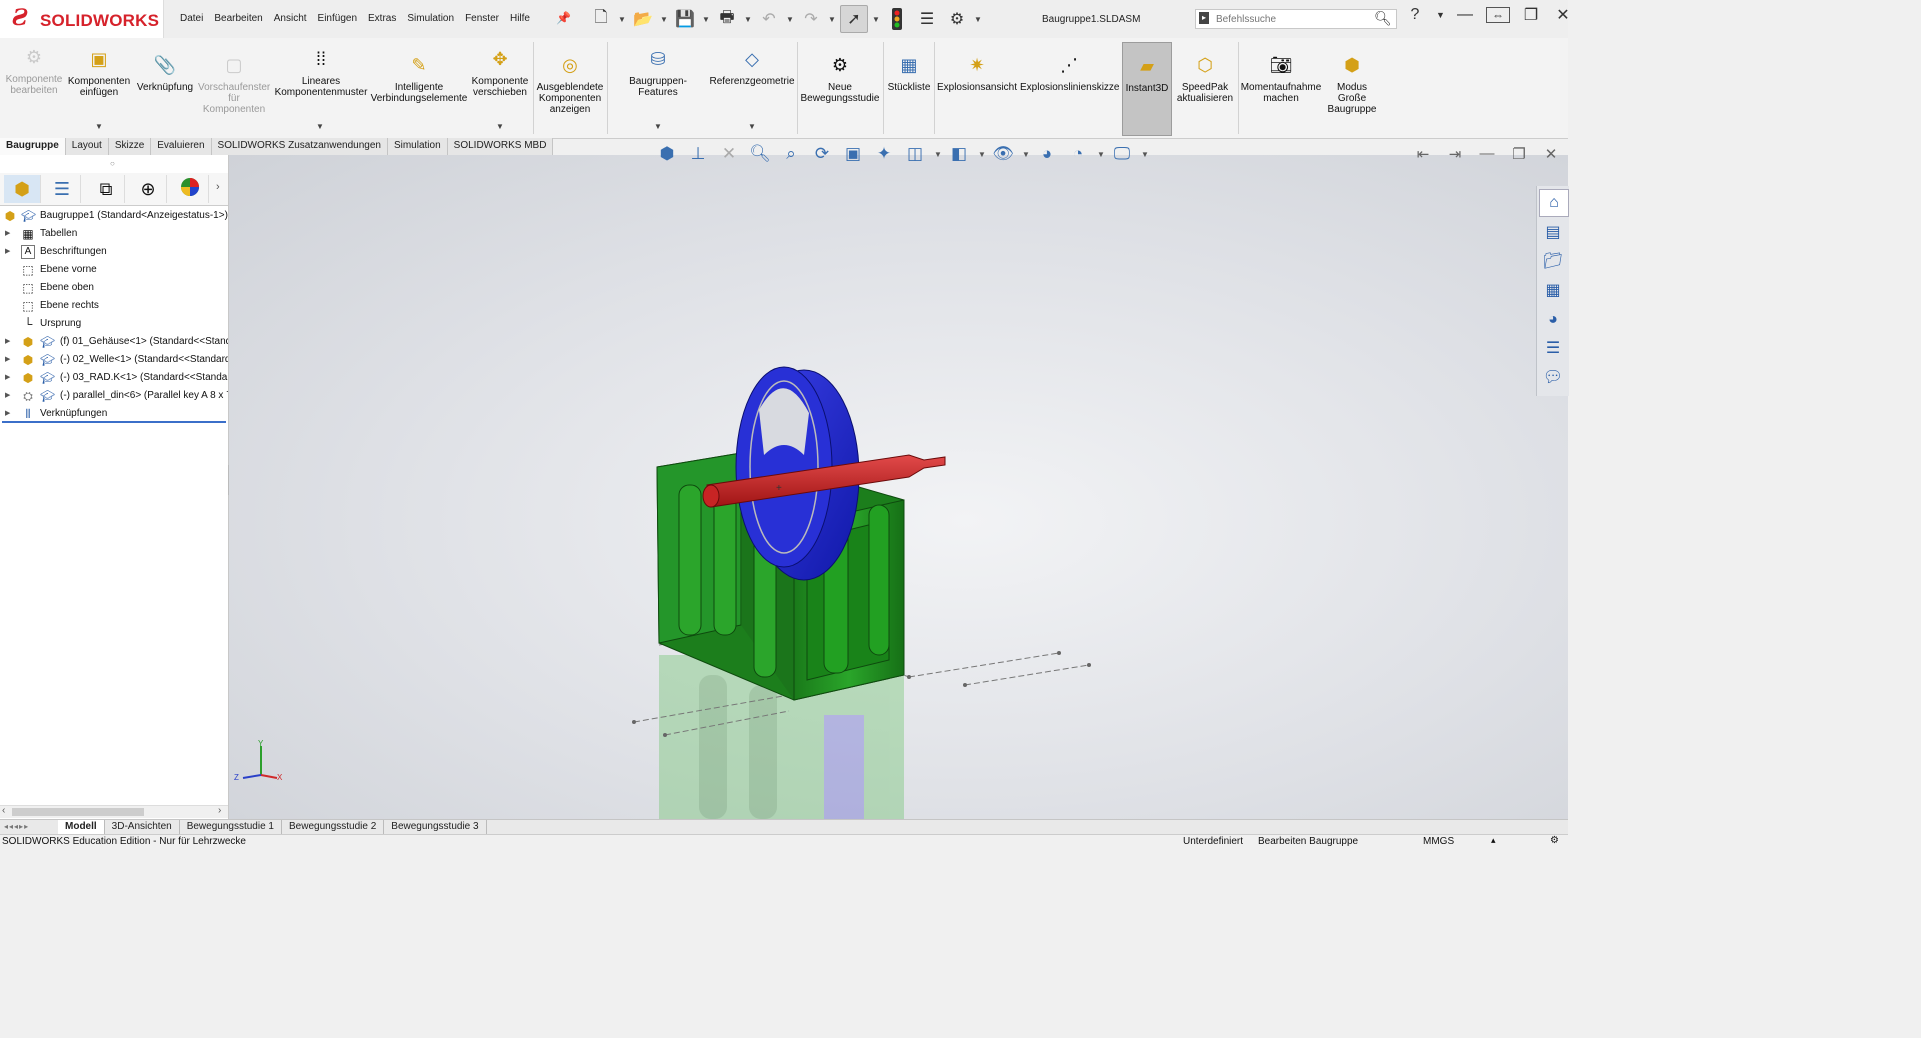  I want to click on collapse-left-icon: ⇤, so click(1423, 154).